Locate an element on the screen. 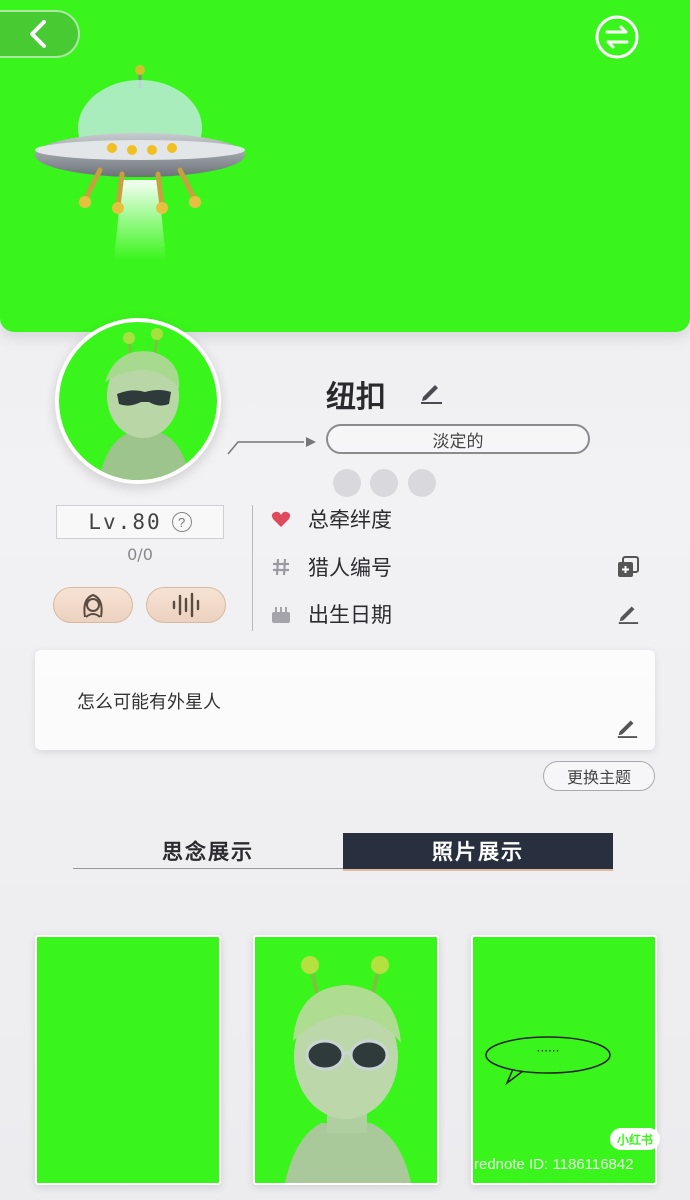  swap-icon is located at coordinates (617, 37).